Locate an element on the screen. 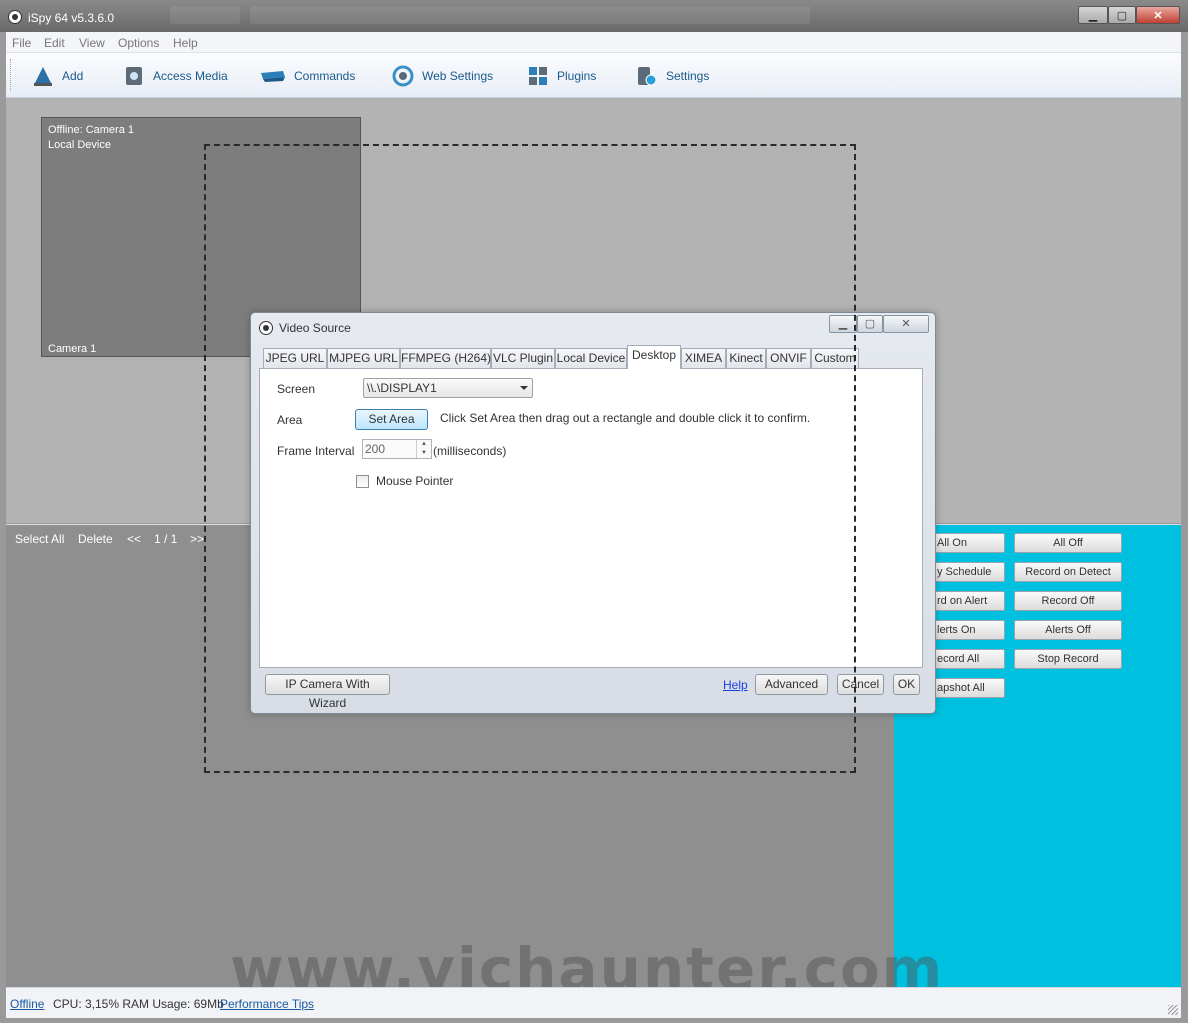 This screenshot has width=1188, height=1023. advanced-button: Advanced is located at coordinates (791, 684).